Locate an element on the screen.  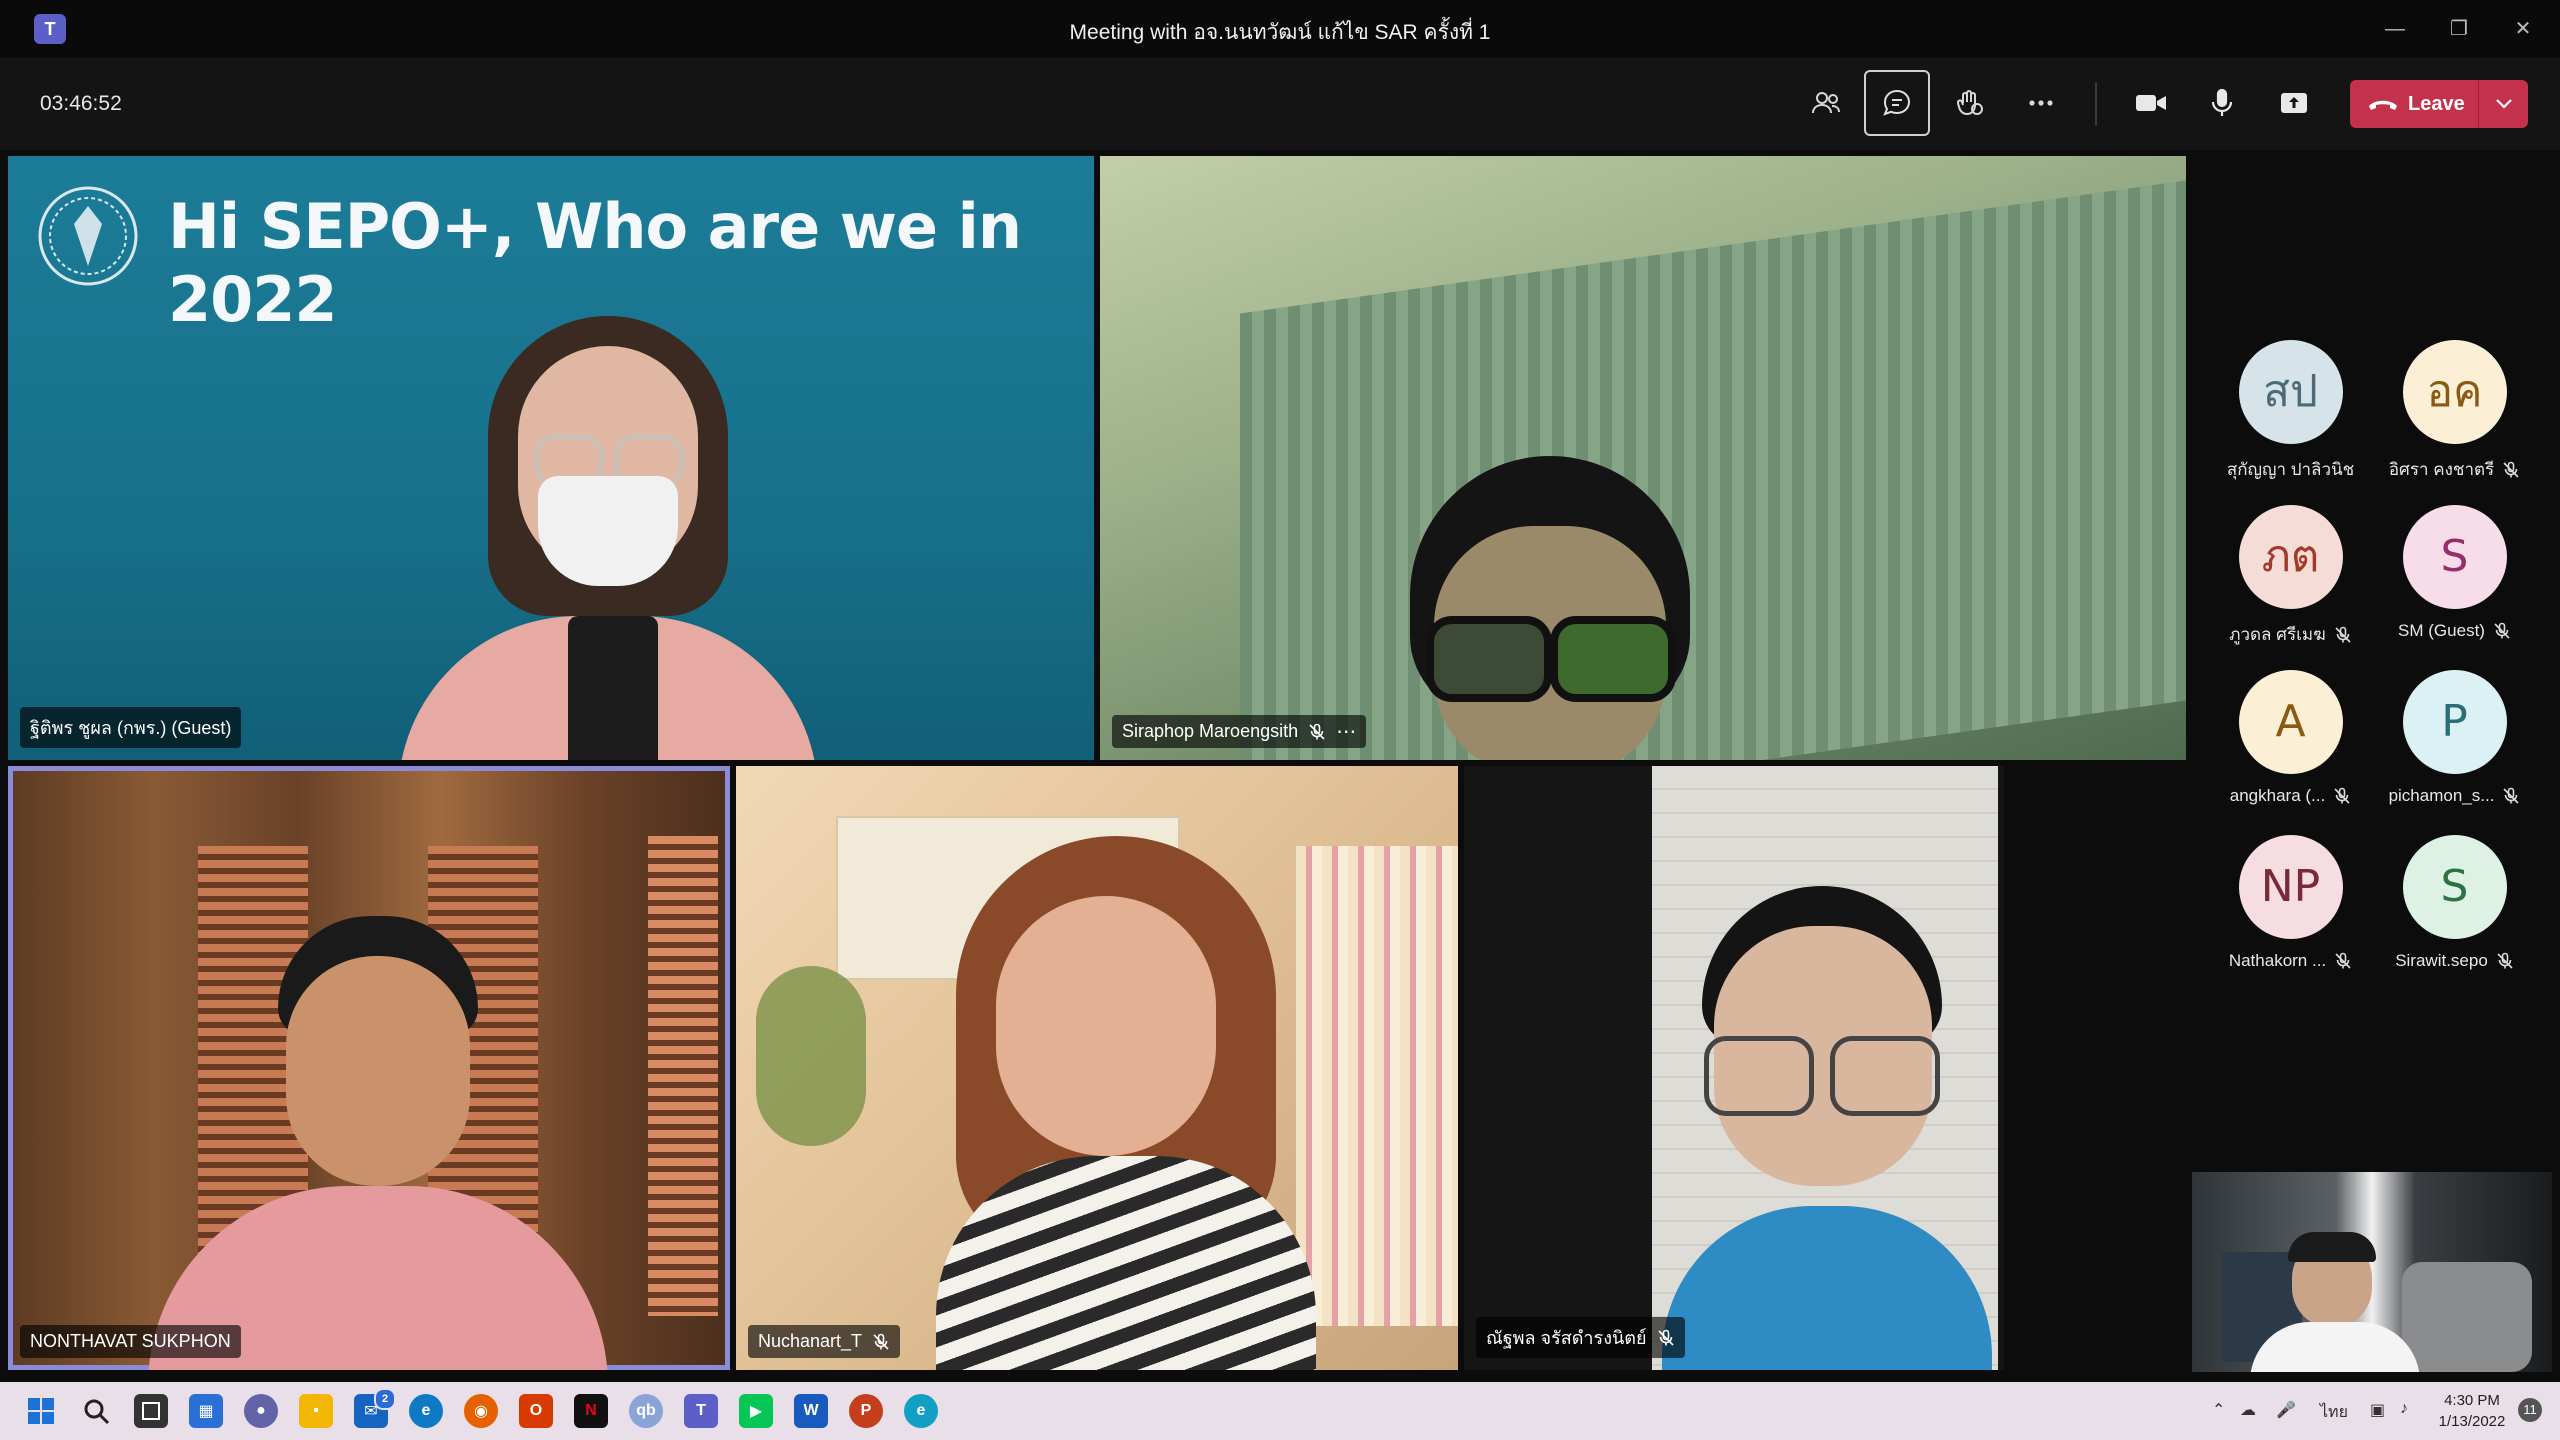
task-view-icon is located at coordinates (151, 1411).